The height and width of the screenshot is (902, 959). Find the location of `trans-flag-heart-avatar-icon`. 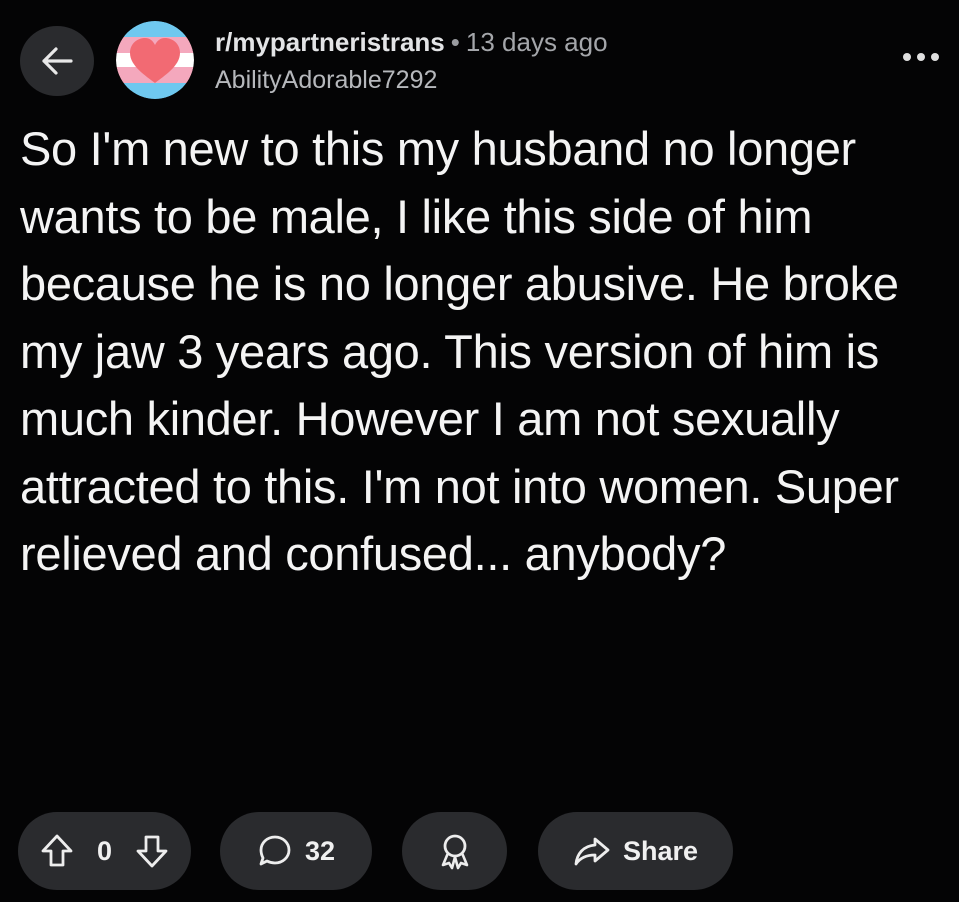

trans-flag-heart-avatar-icon is located at coordinates (155, 60).